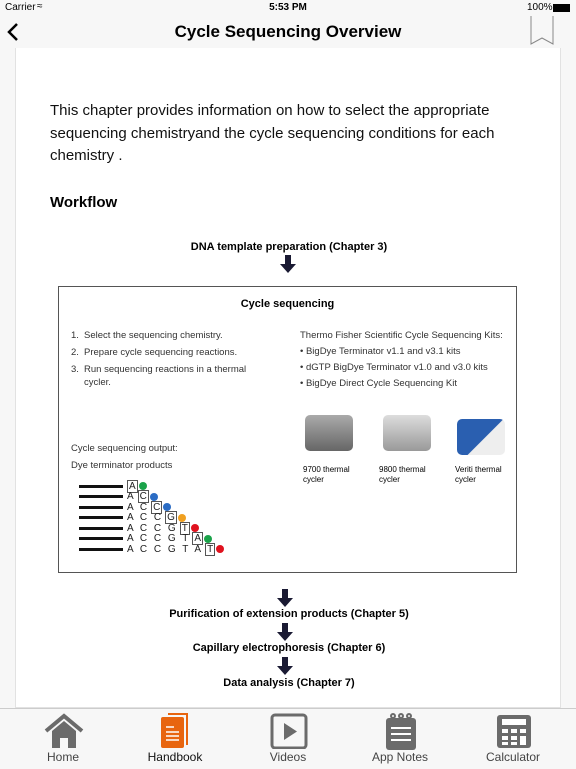  I want to click on time-label: 5:53 PM, so click(288, 7).